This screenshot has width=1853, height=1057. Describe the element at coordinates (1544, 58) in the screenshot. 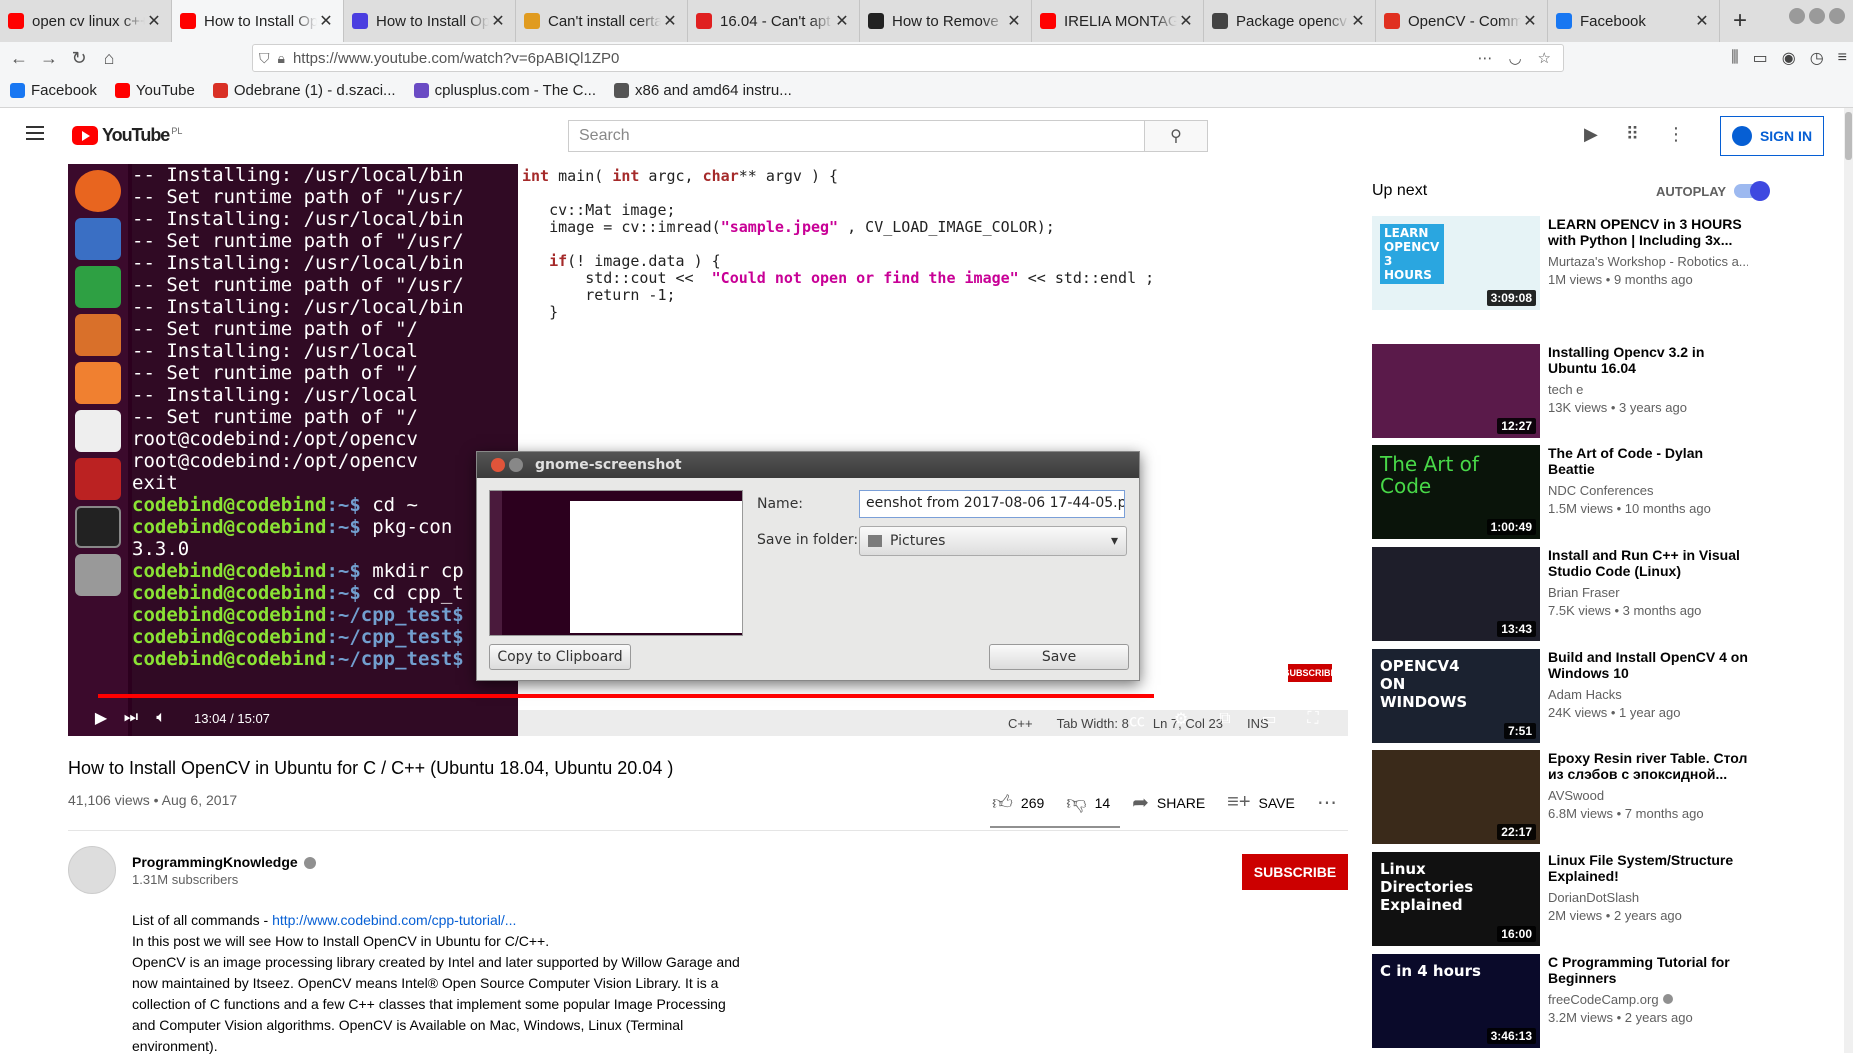

I see `bookmark-star-icon: ☆` at that location.